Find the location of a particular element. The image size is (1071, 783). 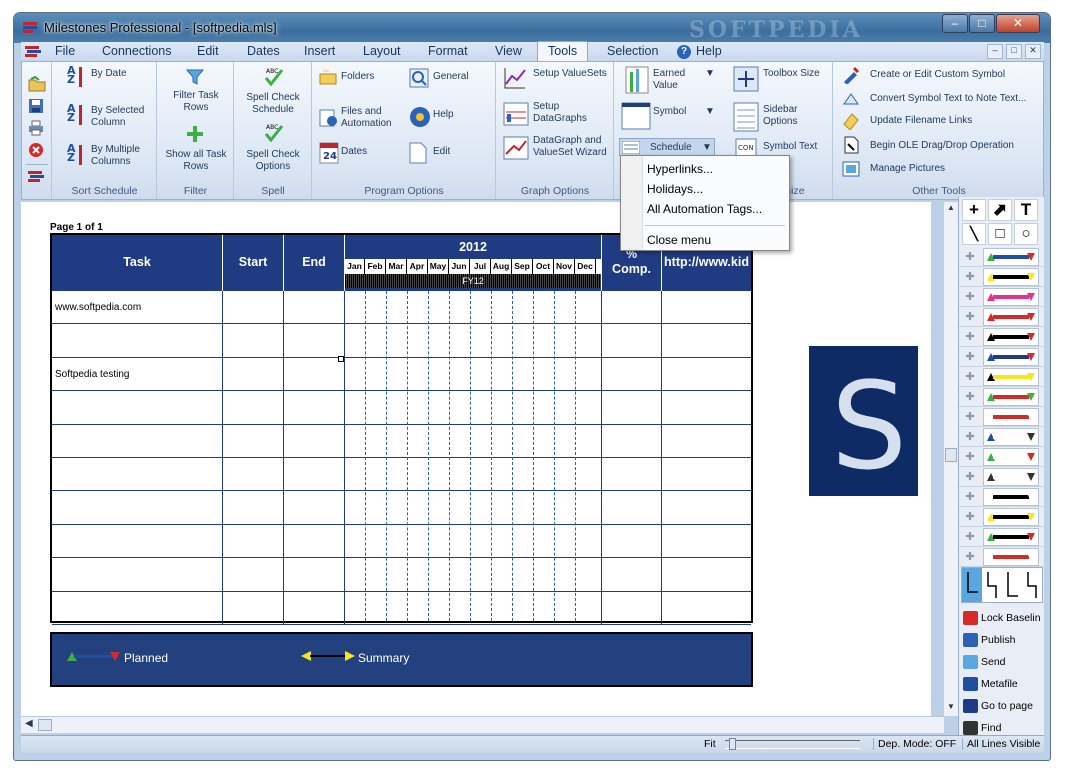

picture-preview: S is located at coordinates (863, 421).